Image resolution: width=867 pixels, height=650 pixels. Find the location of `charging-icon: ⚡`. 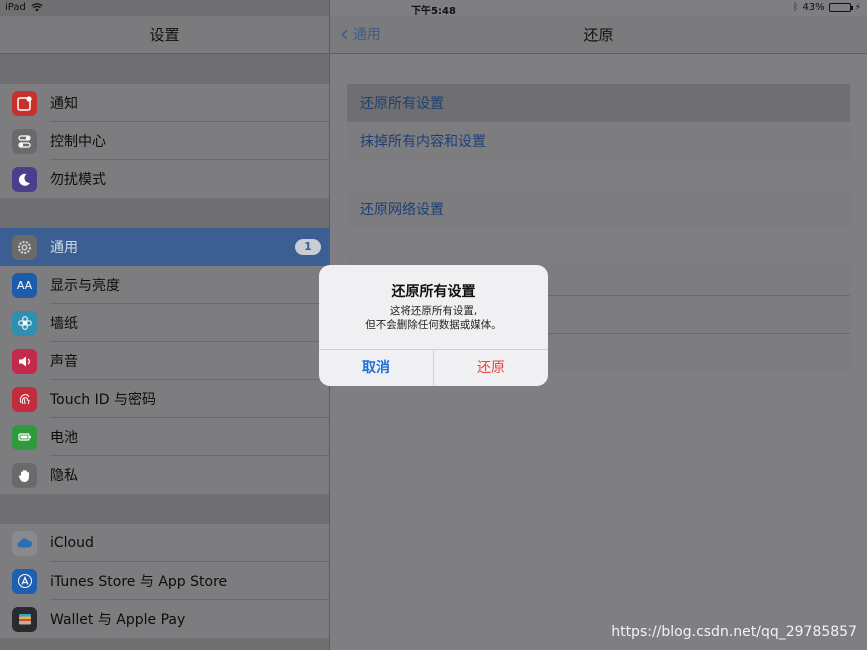

charging-icon: ⚡ is located at coordinates (857, 7).